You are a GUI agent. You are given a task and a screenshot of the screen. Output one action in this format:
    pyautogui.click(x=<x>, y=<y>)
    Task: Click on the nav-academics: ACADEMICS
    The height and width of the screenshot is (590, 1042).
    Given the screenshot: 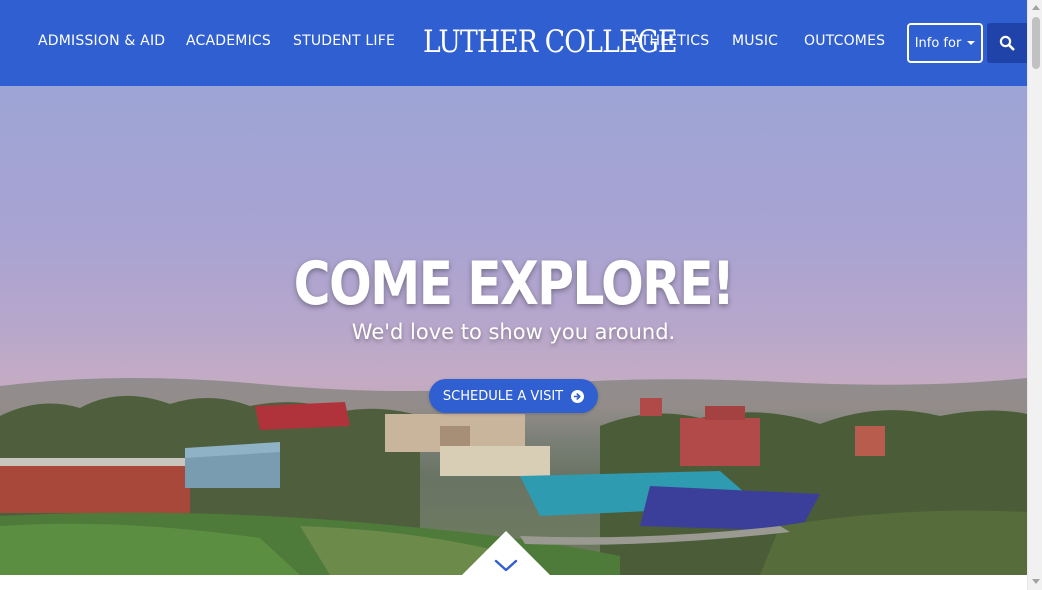 What is the action you would take?
    pyautogui.click(x=228, y=41)
    